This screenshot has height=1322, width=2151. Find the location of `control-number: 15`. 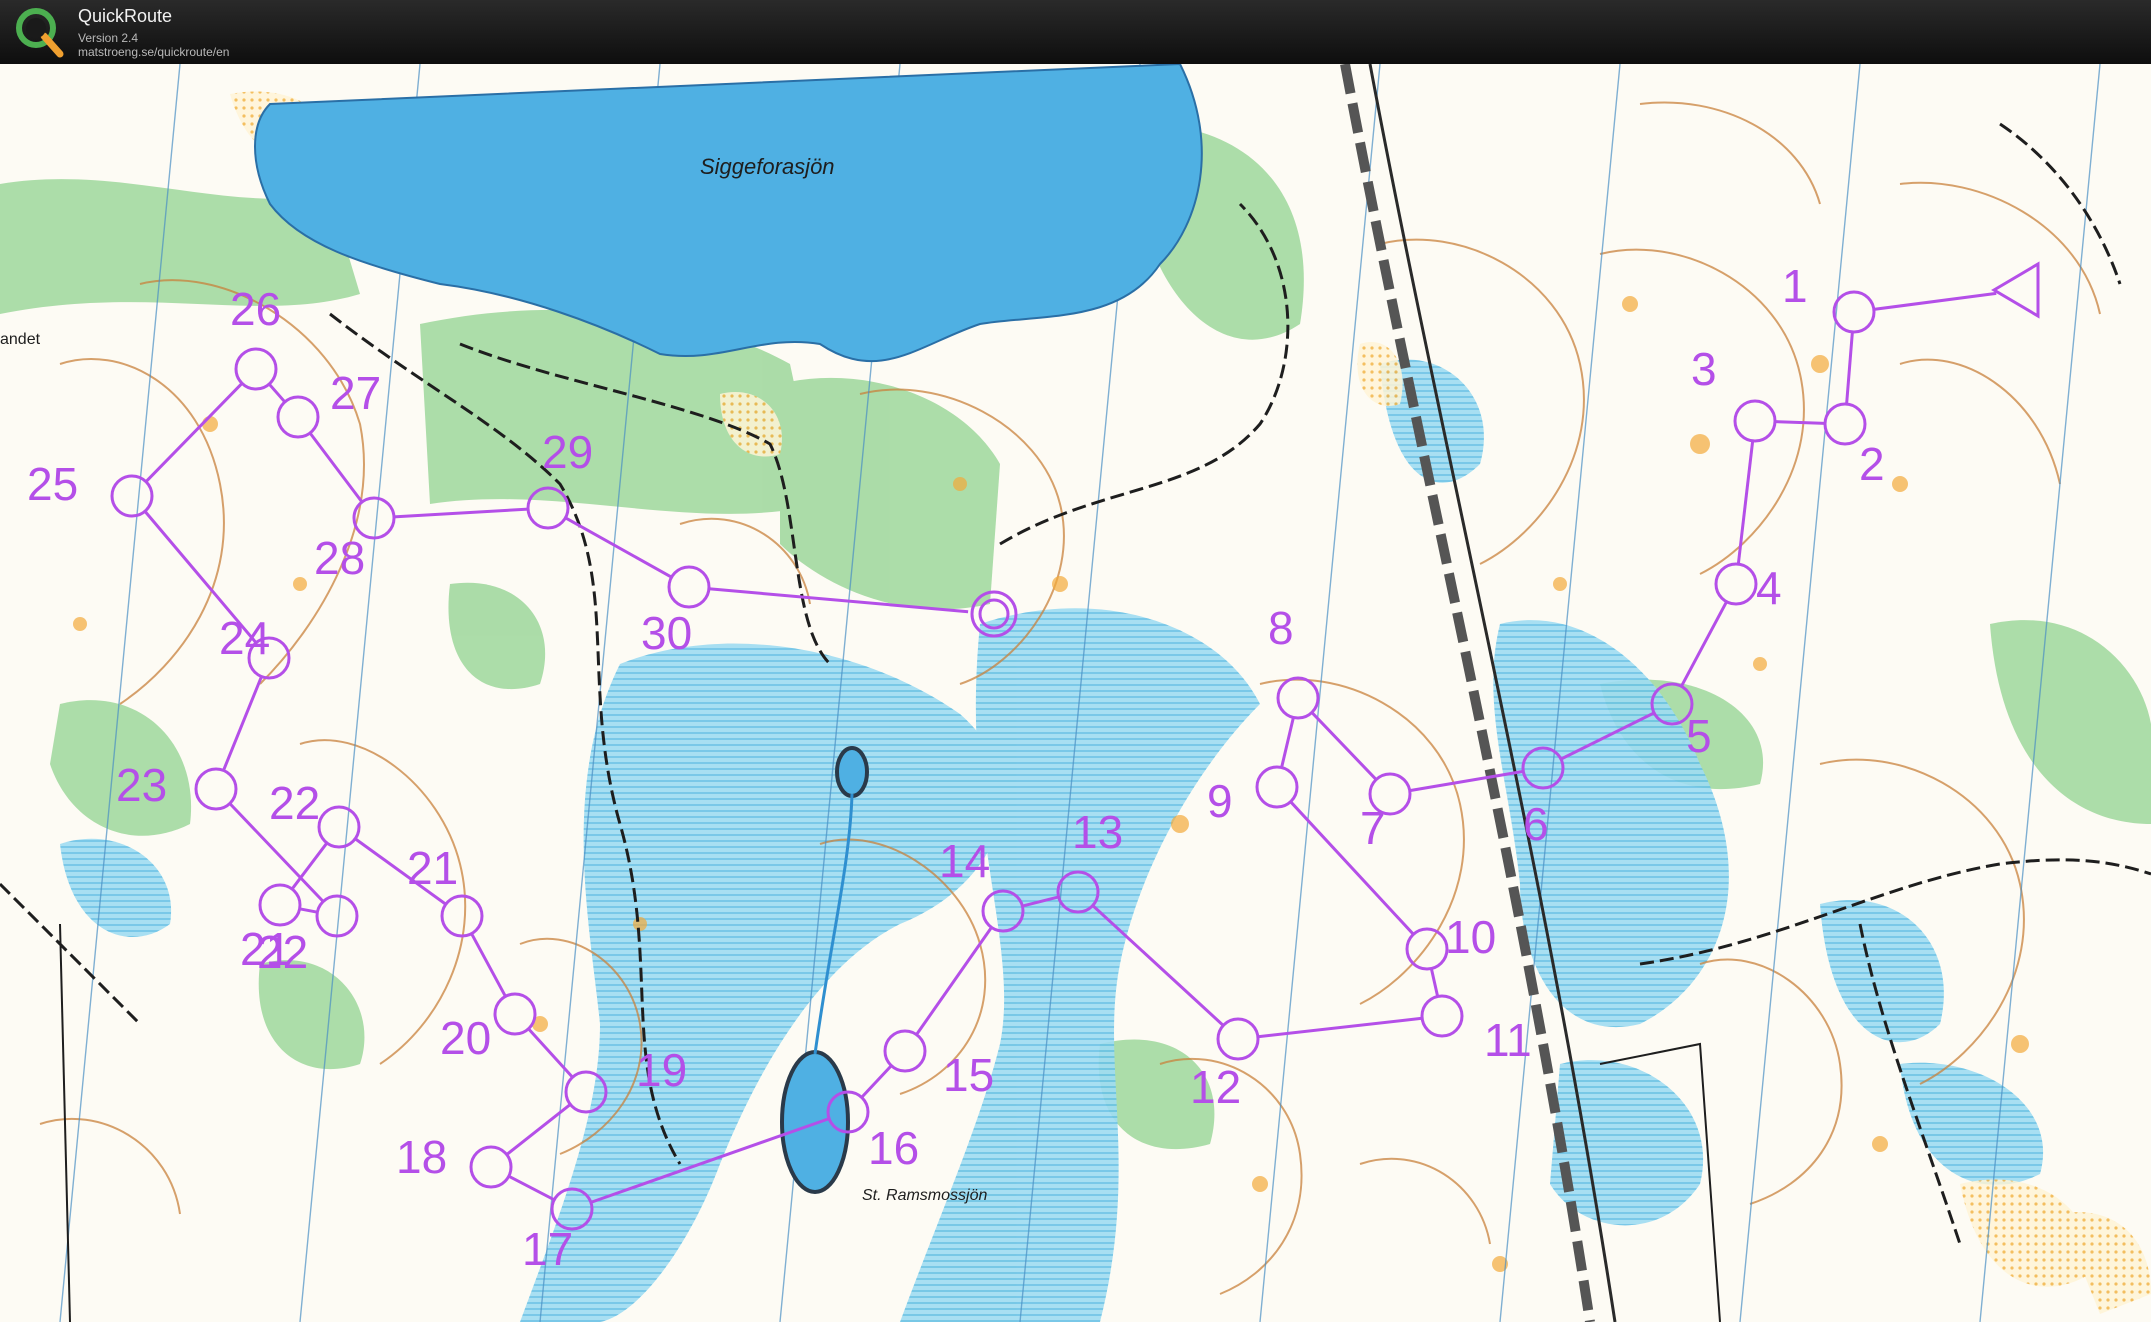

control-number: 15 is located at coordinates (968, 1075).